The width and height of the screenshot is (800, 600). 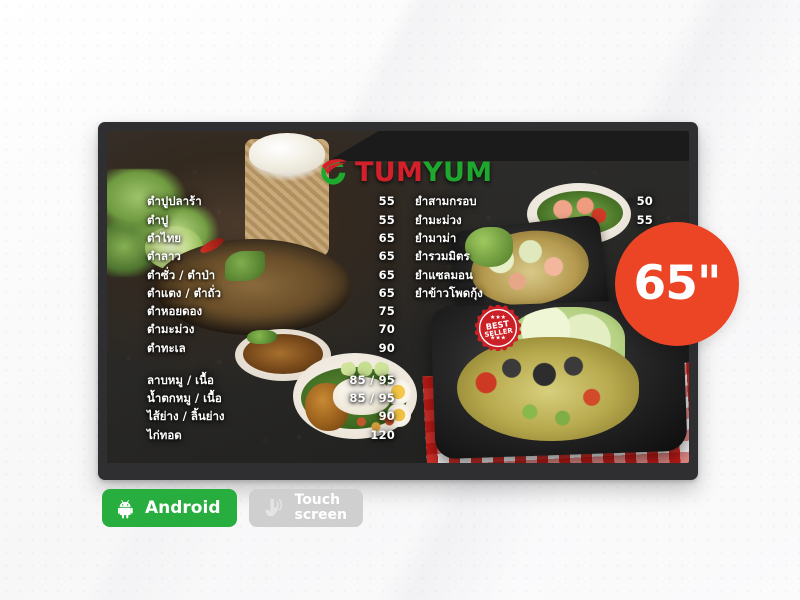 I want to click on logo-text-yum: YUM, so click(x=458, y=172).